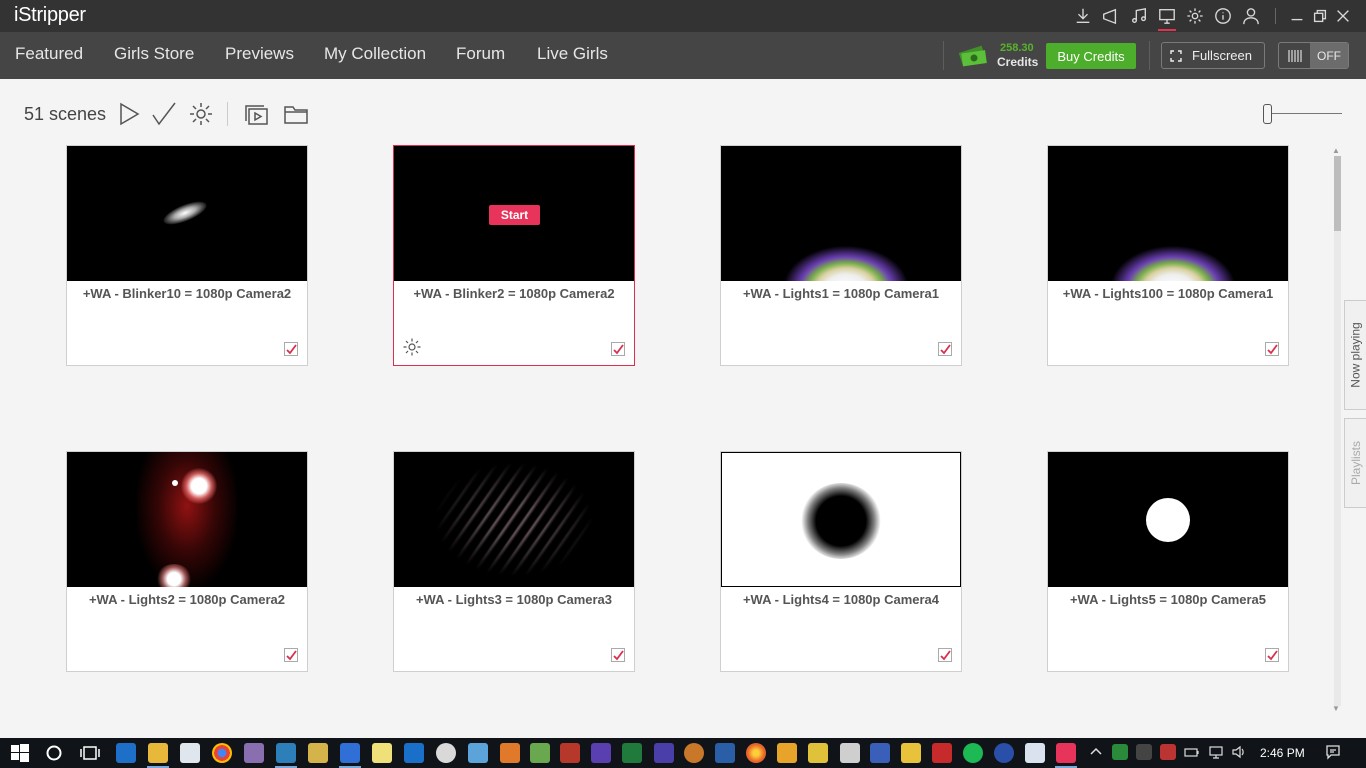 The height and width of the screenshot is (768, 1366). What do you see at coordinates (1139, 16) in the screenshot?
I see `music-icon` at bounding box center [1139, 16].